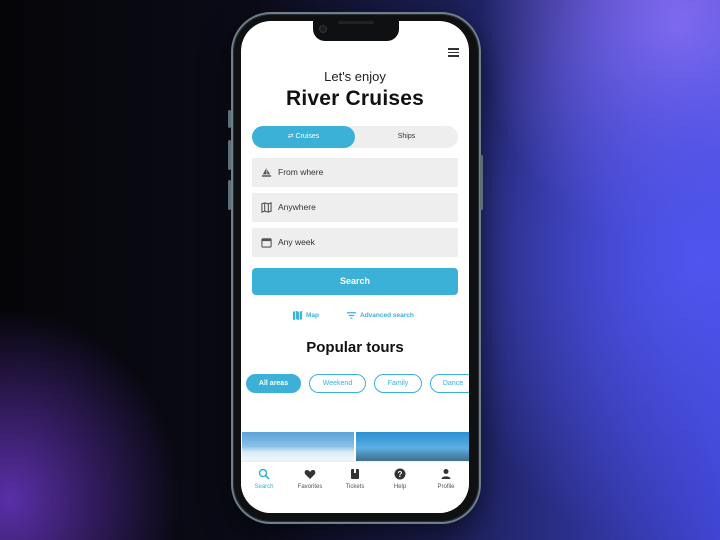 The width and height of the screenshot is (720, 540). Describe the element at coordinates (453, 52) in the screenshot. I see `hamburger-menu-icon` at that location.